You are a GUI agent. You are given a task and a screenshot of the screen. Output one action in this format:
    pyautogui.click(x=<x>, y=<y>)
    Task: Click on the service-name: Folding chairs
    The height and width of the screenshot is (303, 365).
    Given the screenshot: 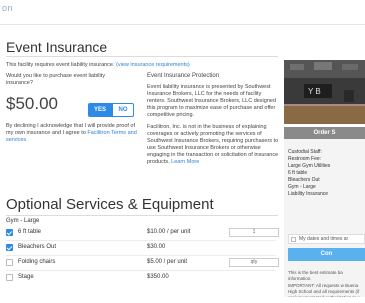 What is the action you would take?
    pyautogui.click(x=37, y=262)
    